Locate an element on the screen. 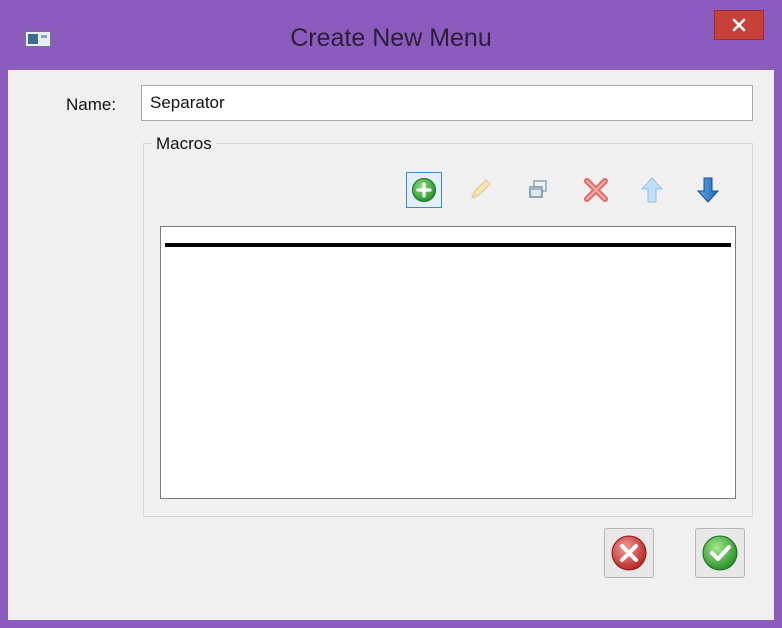  name-input is located at coordinates (447, 103).